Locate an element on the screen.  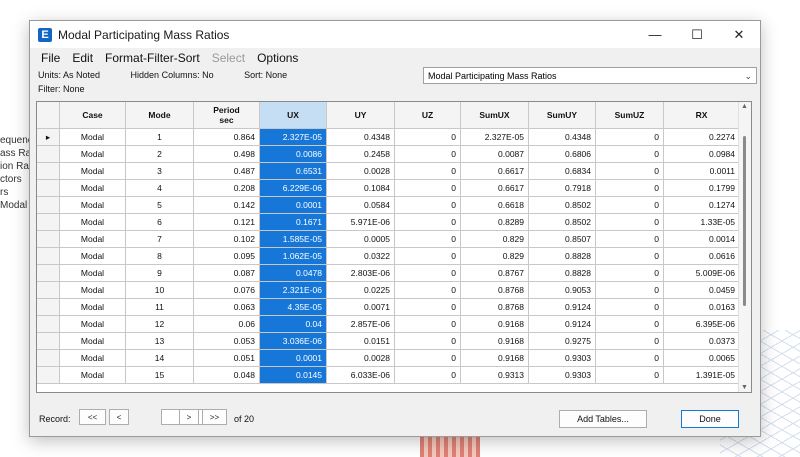
cell-ux: 6.229E-06 is located at coordinates (293, 188).